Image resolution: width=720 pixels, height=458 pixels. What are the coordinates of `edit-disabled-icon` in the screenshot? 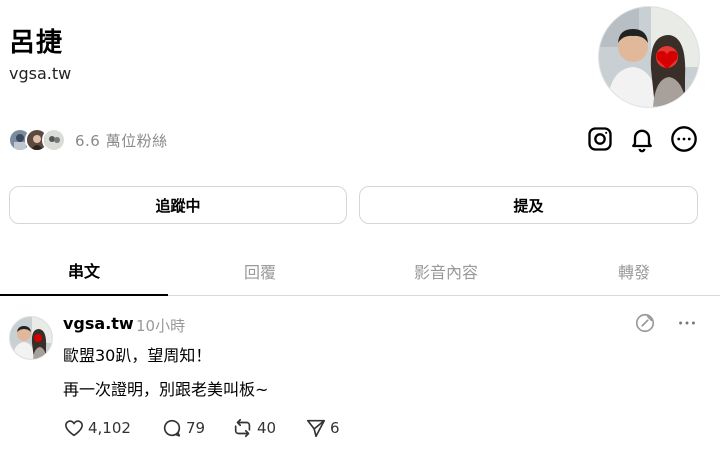 It's located at (645, 323).